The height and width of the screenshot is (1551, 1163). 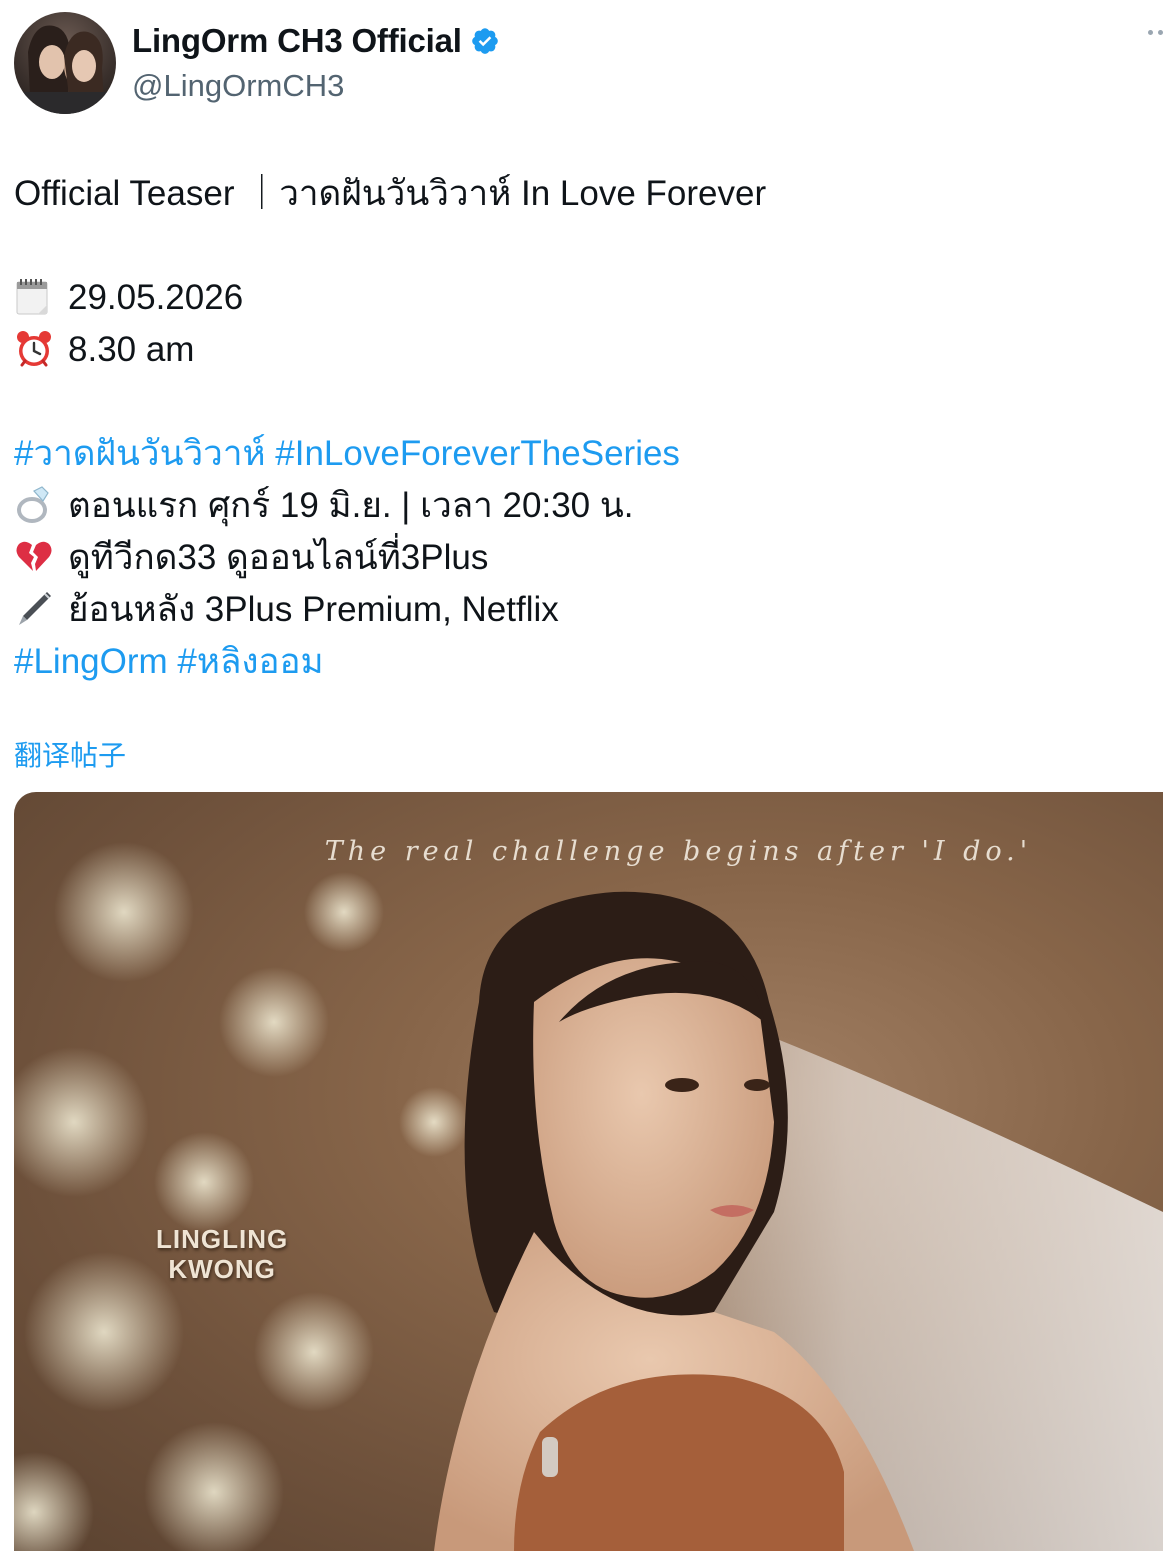 What do you see at coordinates (584, 350) in the screenshot?
I see `time-line: 8.30 am` at bounding box center [584, 350].